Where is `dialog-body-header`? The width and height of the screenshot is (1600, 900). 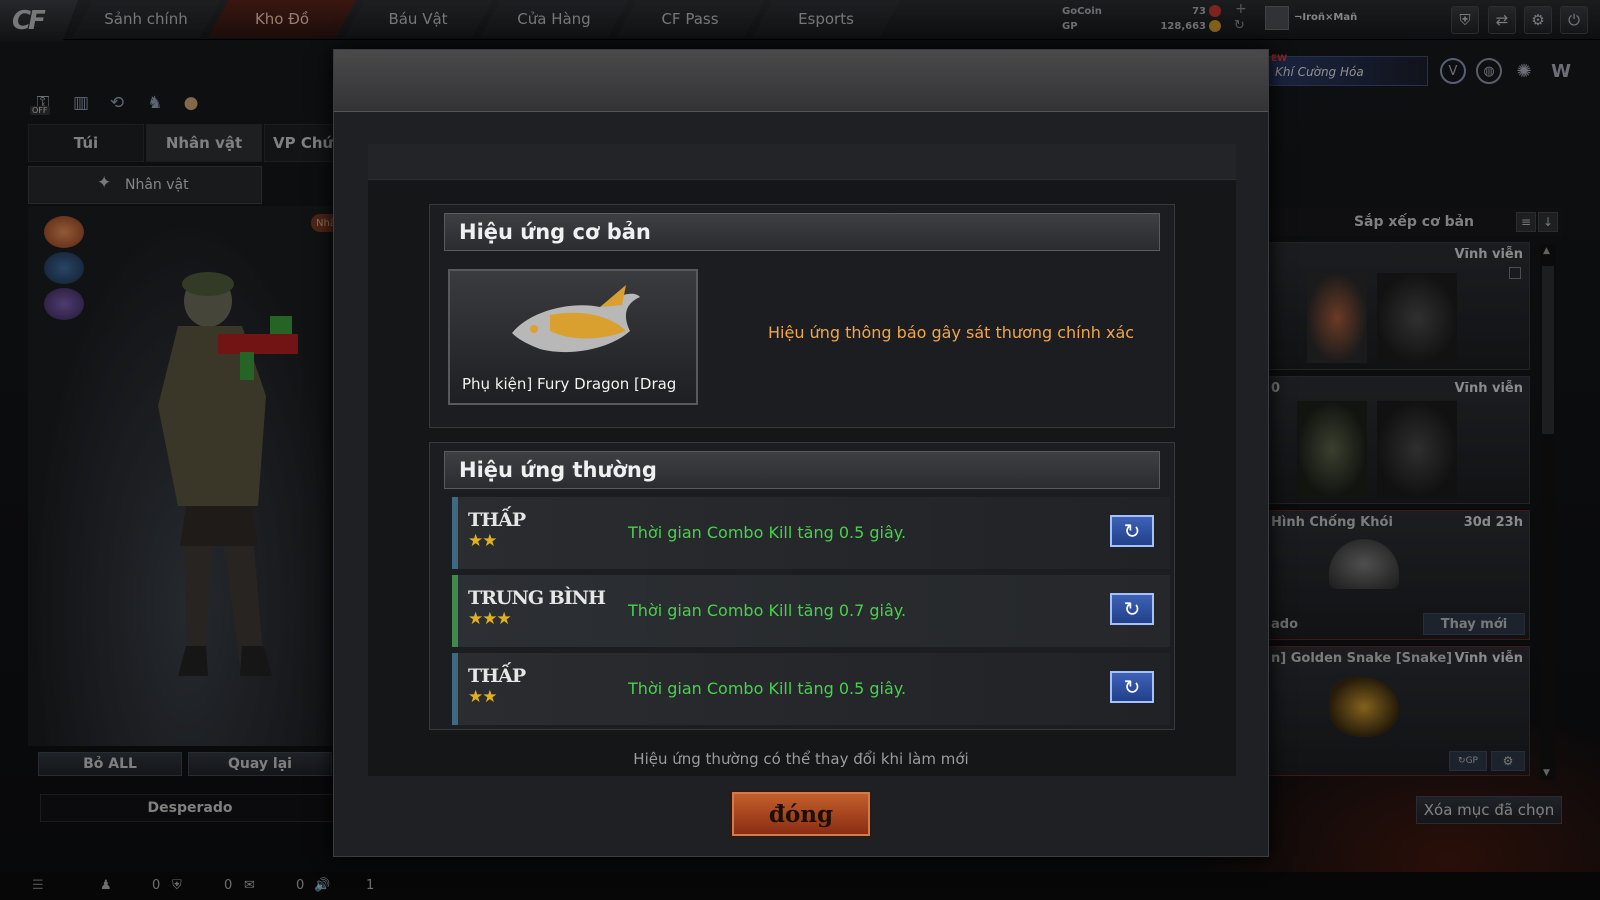
dialog-body-header is located at coordinates (802, 162).